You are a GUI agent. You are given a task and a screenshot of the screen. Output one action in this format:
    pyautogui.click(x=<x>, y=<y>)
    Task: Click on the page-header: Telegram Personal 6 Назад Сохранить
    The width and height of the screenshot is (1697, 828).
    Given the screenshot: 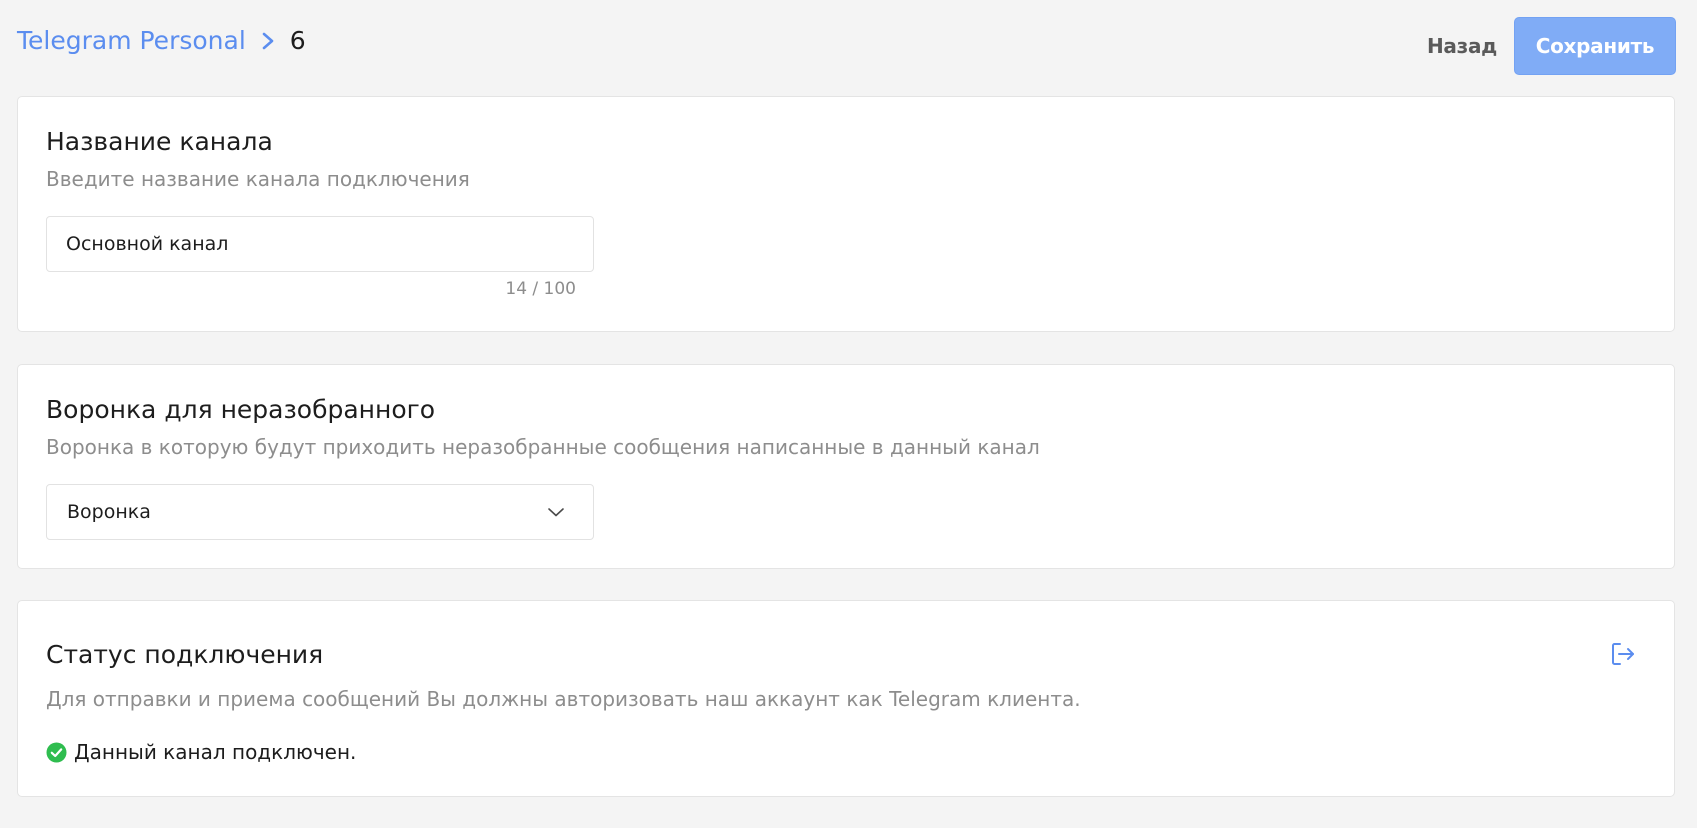 What is the action you would take?
    pyautogui.click(x=846, y=46)
    